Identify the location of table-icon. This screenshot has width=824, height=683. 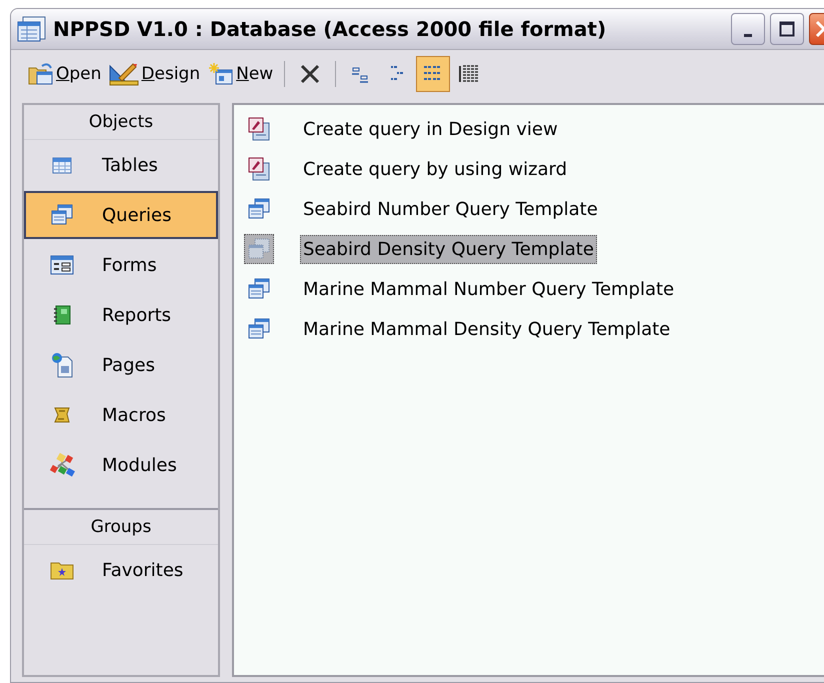
(62, 165).